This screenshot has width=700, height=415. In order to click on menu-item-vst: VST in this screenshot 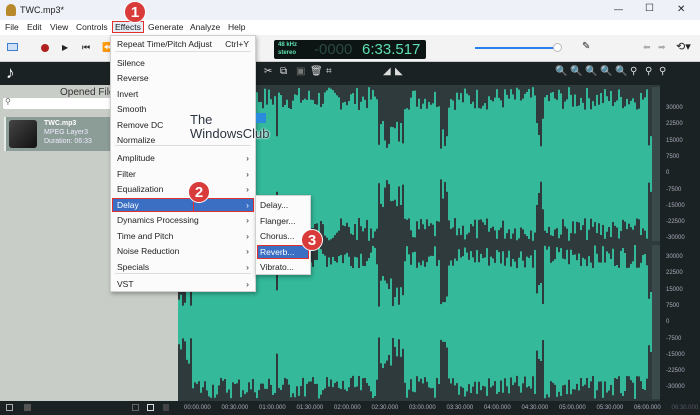, I will do `click(125, 284)`.